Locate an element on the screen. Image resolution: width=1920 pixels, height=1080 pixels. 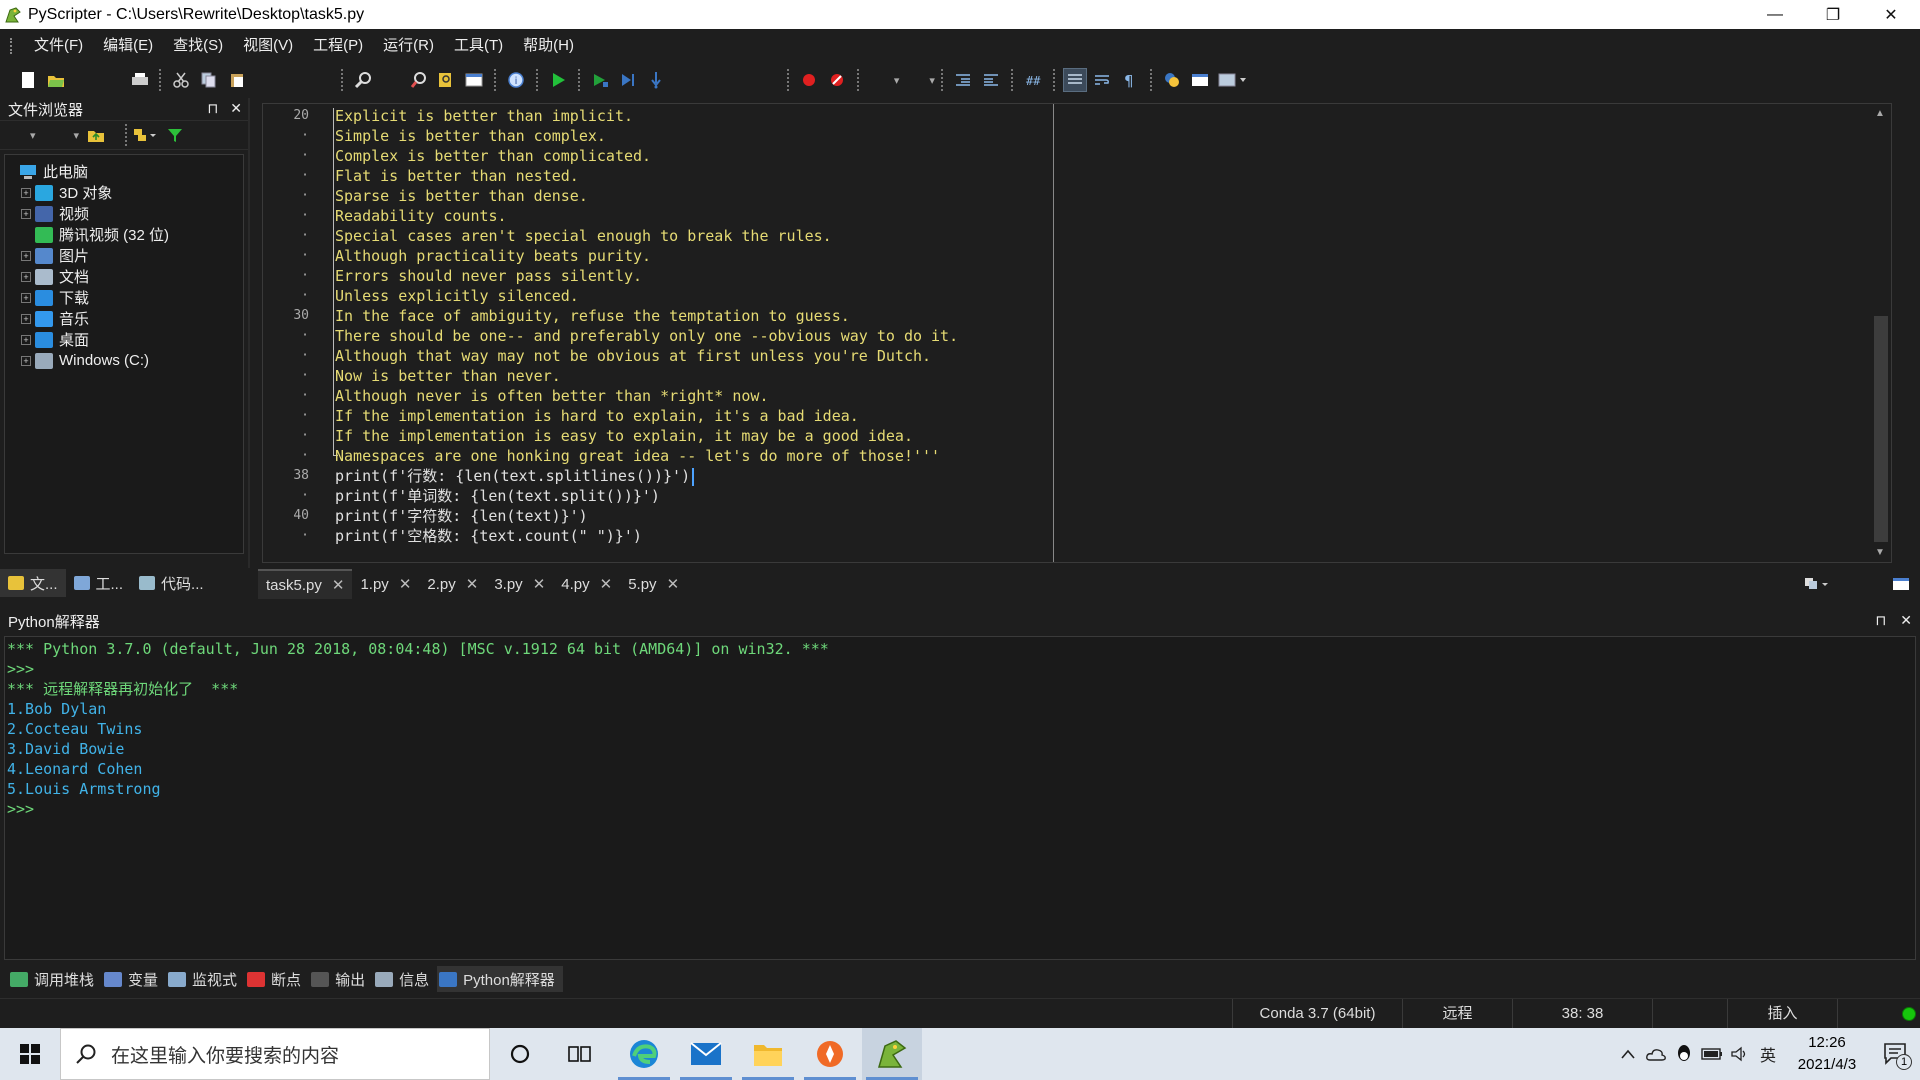
qq-icon is located at coordinates (1684, 1054).